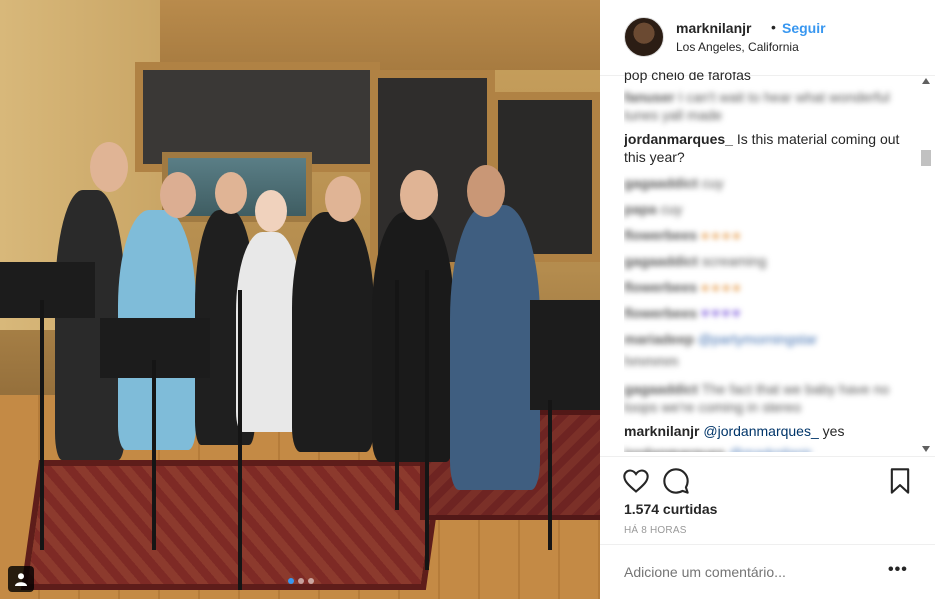  I want to click on scroll-up-arrow-icon, so click(926, 81).